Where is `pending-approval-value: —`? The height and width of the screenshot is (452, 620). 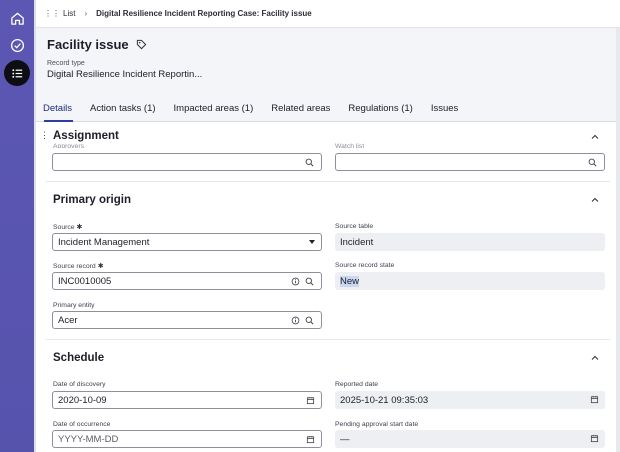 pending-approval-value: — is located at coordinates (345, 439).